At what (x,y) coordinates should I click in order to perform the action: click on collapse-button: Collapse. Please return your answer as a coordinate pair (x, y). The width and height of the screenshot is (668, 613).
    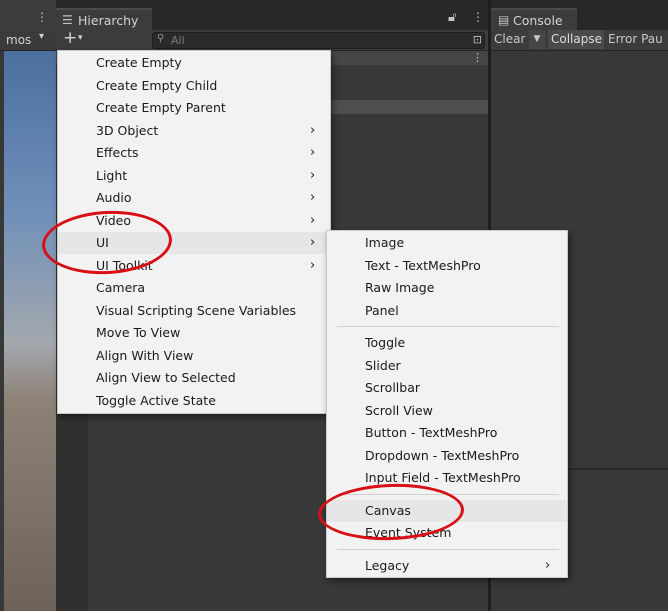
    Looking at the image, I should click on (576, 39).